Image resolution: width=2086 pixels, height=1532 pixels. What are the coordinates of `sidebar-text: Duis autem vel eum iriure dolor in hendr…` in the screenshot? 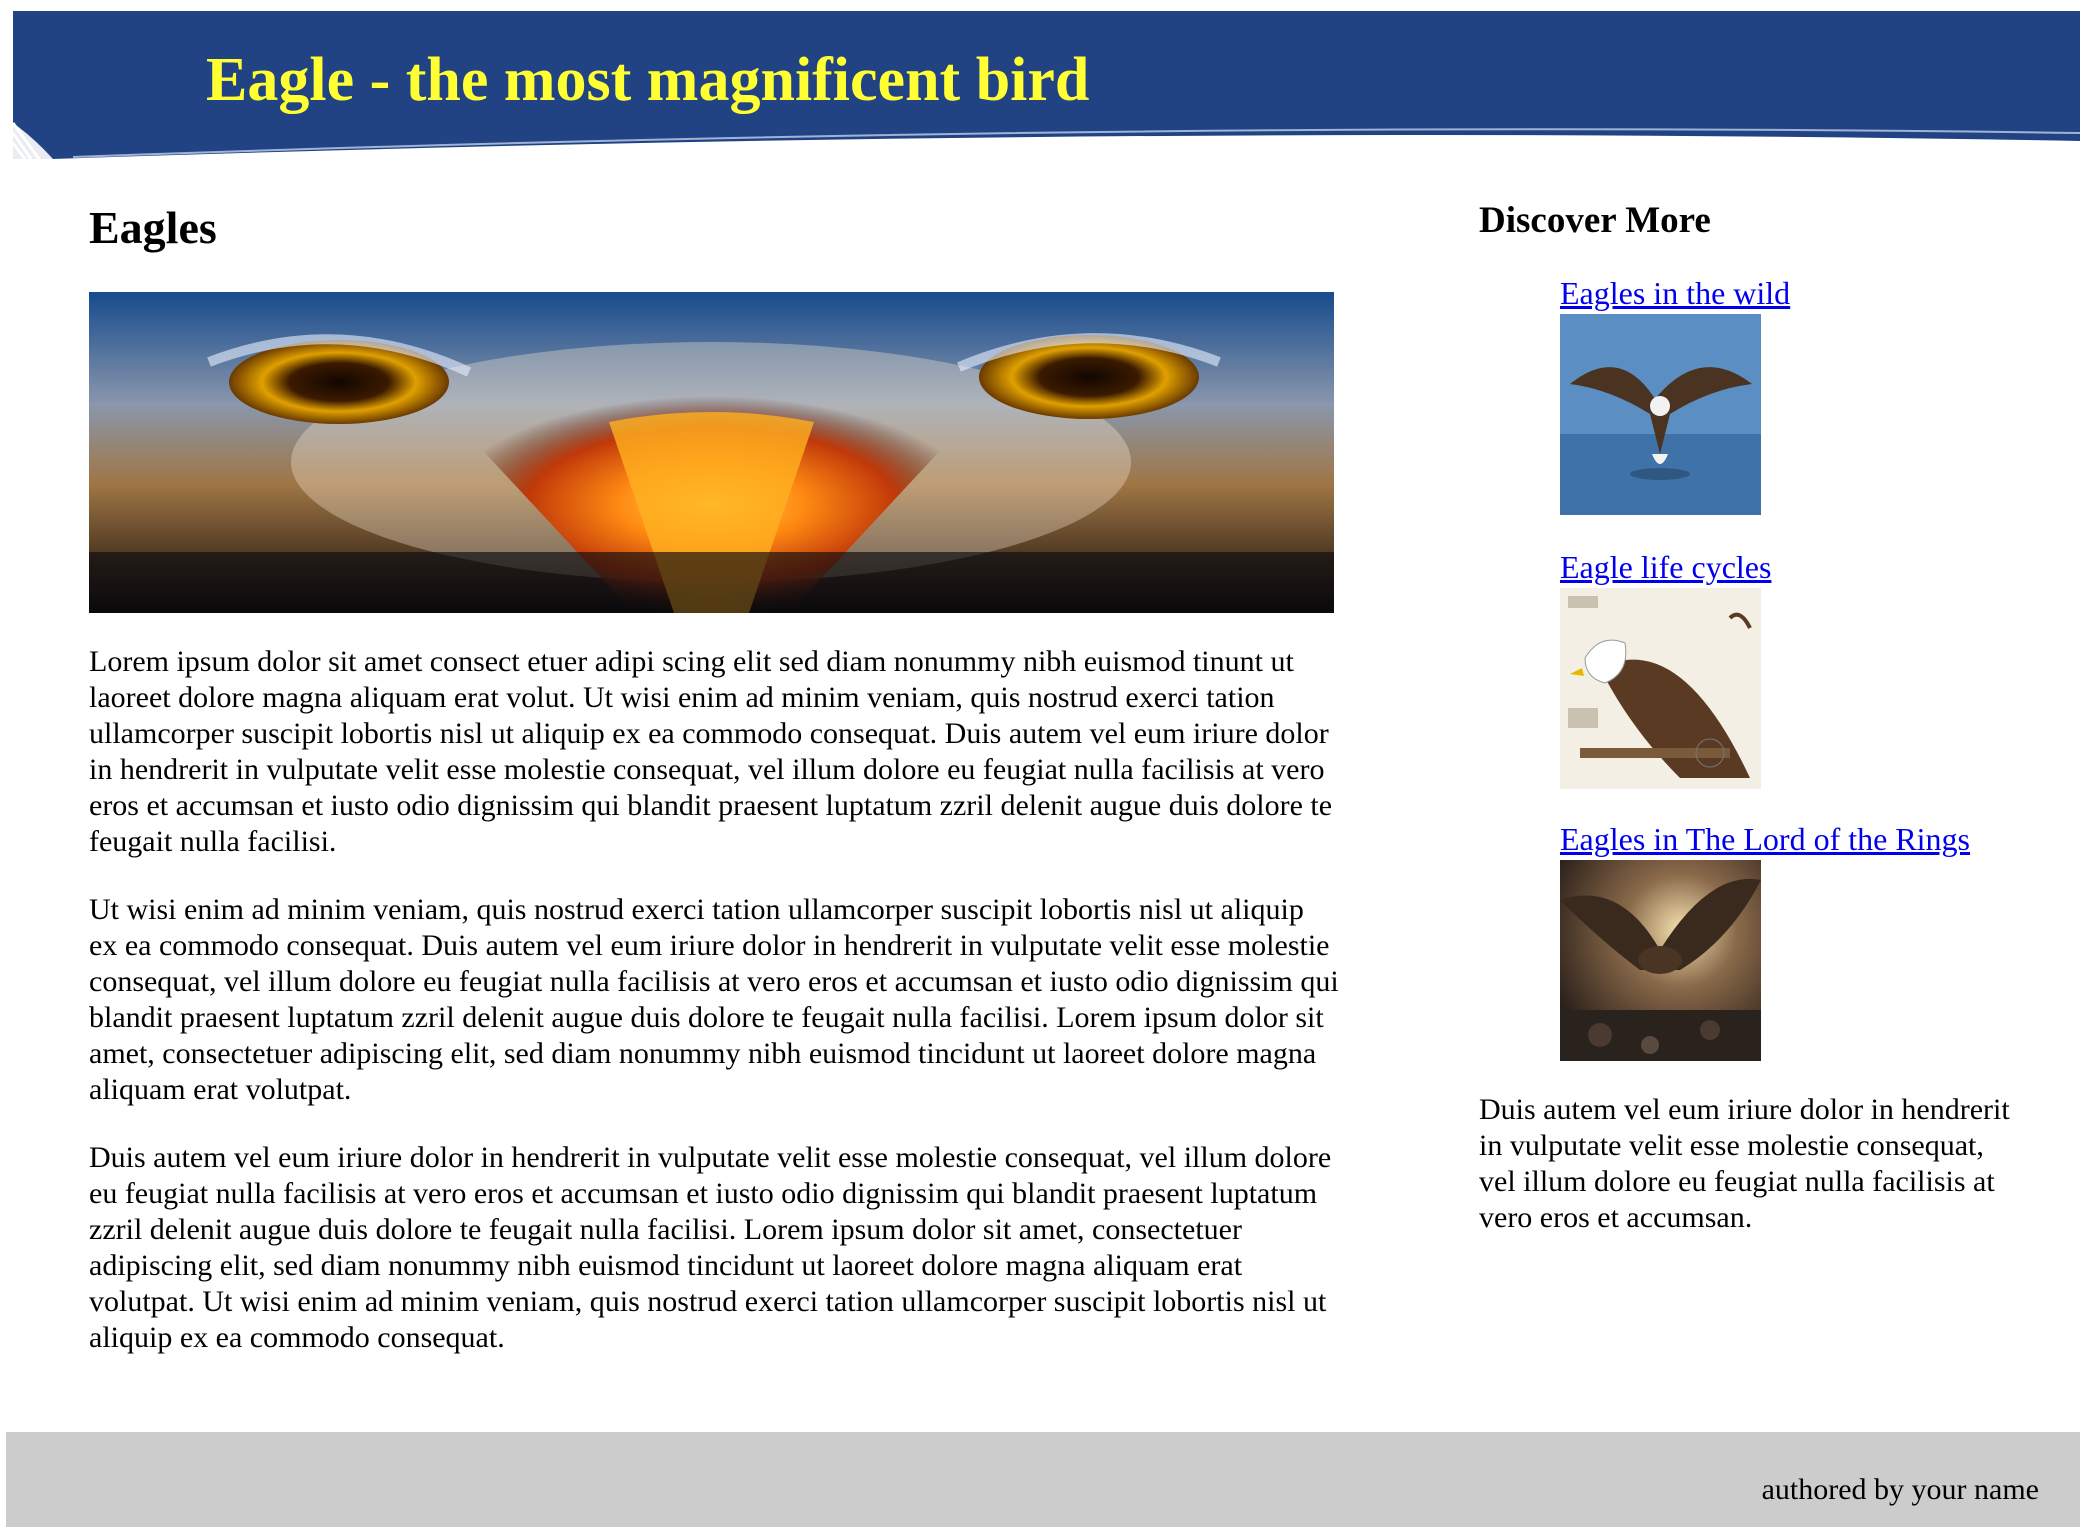 It's located at (1744, 1163).